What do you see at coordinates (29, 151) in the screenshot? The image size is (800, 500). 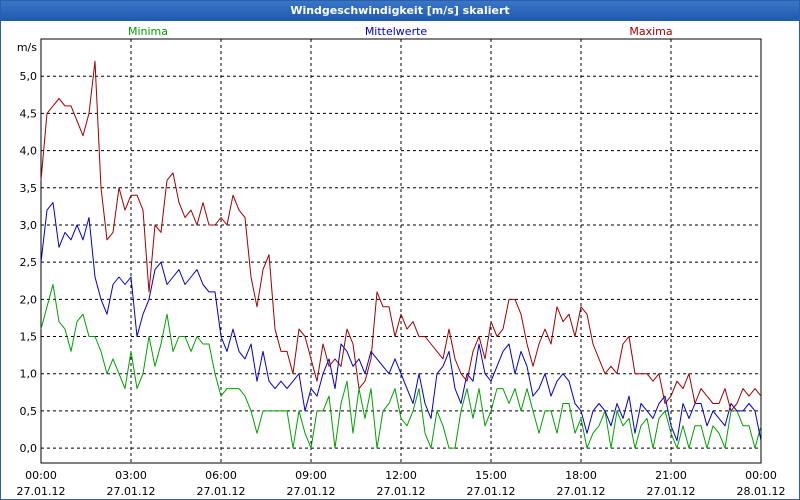 I see `y-tick-label: 4,0` at bounding box center [29, 151].